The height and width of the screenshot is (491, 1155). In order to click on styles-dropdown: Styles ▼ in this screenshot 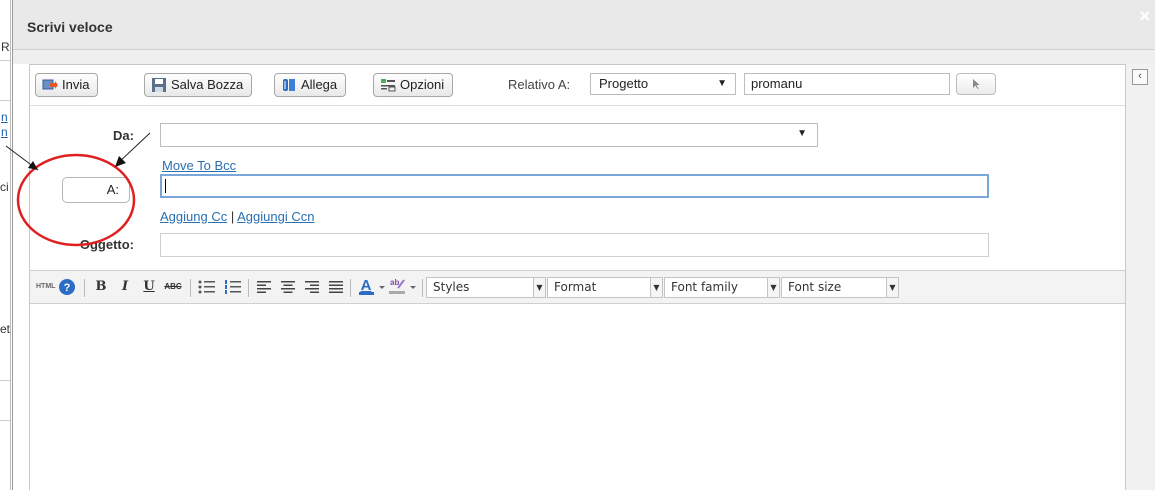, I will do `click(486, 287)`.